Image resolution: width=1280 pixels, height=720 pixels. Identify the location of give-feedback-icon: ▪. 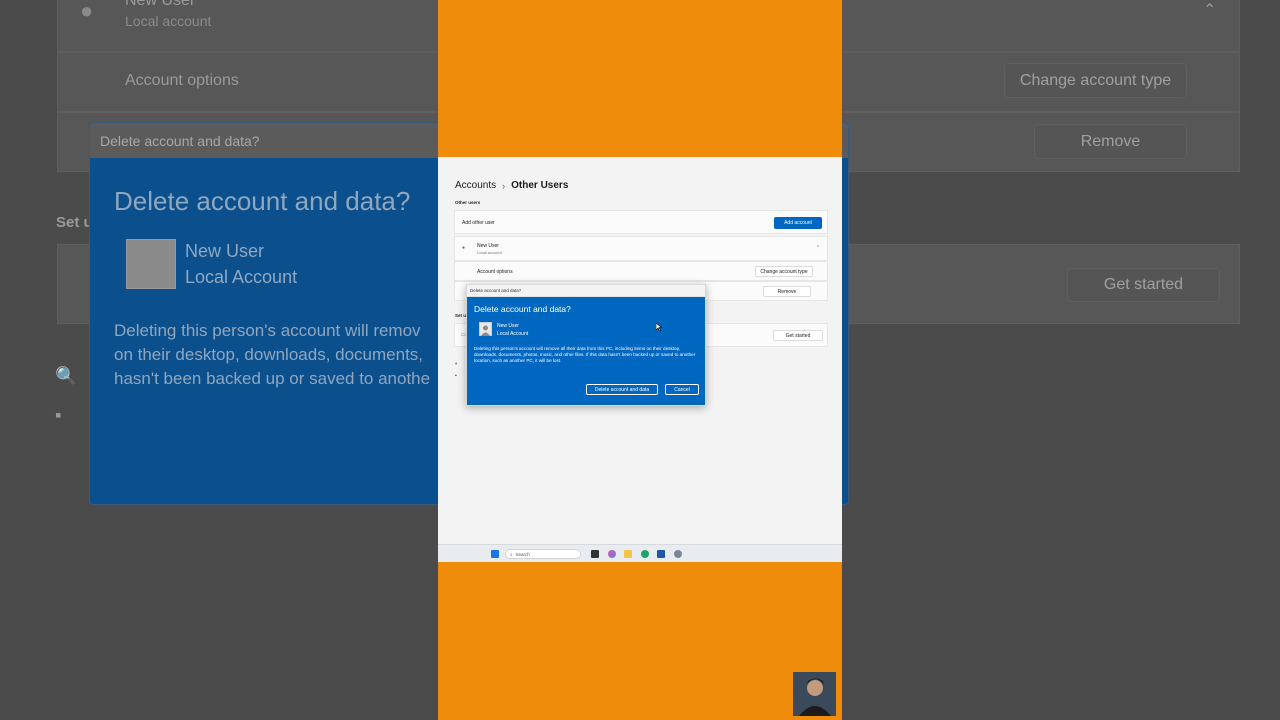
(456, 376).